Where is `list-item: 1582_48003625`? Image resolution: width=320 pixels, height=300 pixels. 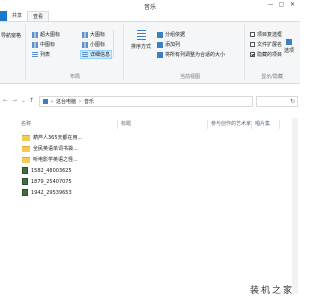
list-item: 1582_48003625 is located at coordinates (47, 170).